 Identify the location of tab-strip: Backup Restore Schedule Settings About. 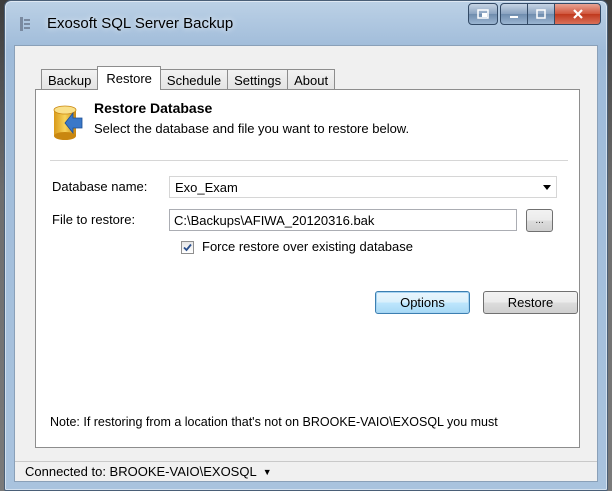
(188, 78).